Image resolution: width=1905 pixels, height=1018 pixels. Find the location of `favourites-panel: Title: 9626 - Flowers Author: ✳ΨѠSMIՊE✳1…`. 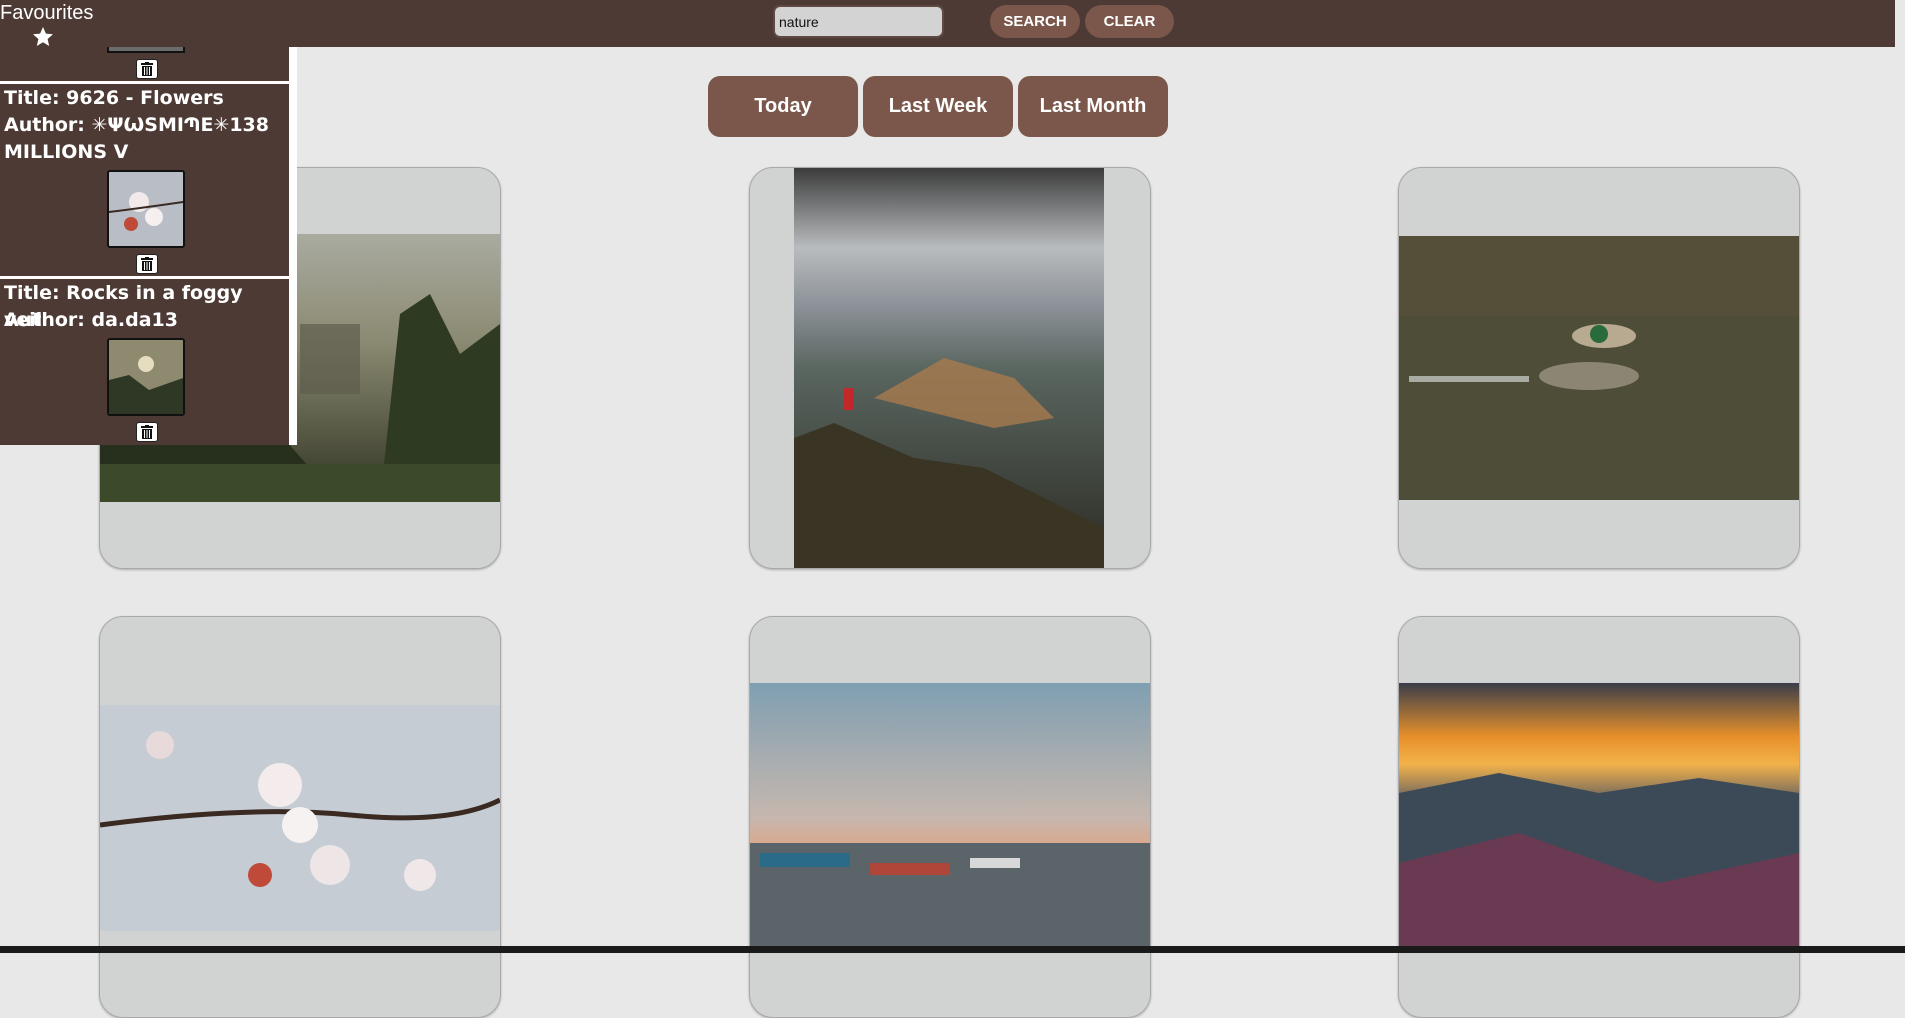

favourites-panel: Title: 9626 - Flowers Author: ✳ΨѠSMIՊE✳1… is located at coordinates (148, 246).